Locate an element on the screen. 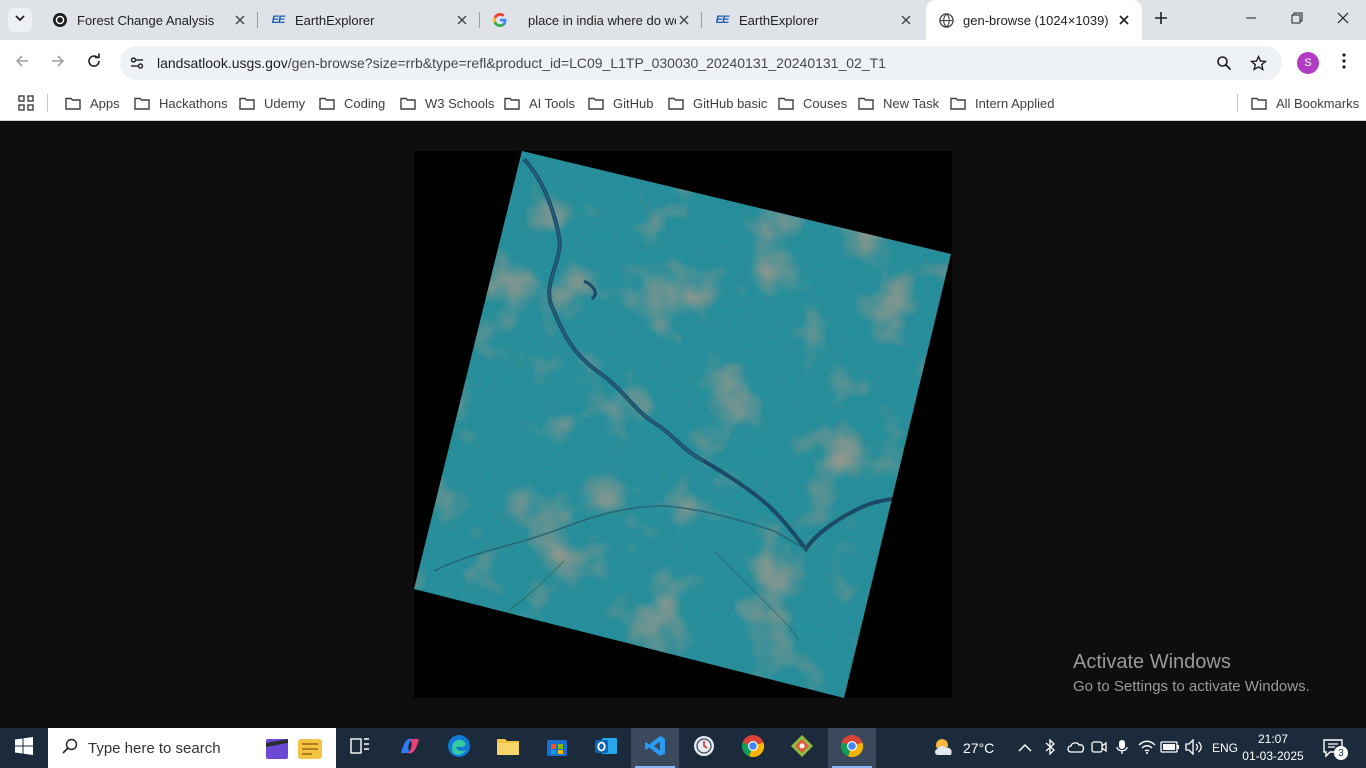 This screenshot has height=768, width=1366. browser-menu-button is located at coordinates (1344, 63).